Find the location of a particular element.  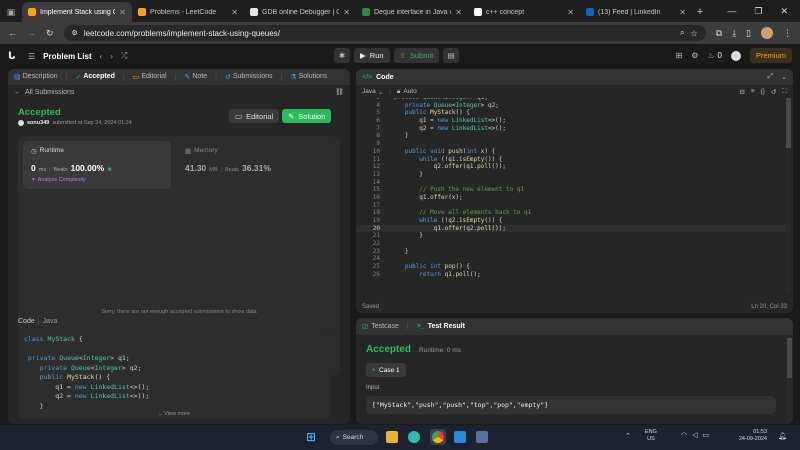

streak-fire-icon: ♨ is located at coordinates (710, 55).